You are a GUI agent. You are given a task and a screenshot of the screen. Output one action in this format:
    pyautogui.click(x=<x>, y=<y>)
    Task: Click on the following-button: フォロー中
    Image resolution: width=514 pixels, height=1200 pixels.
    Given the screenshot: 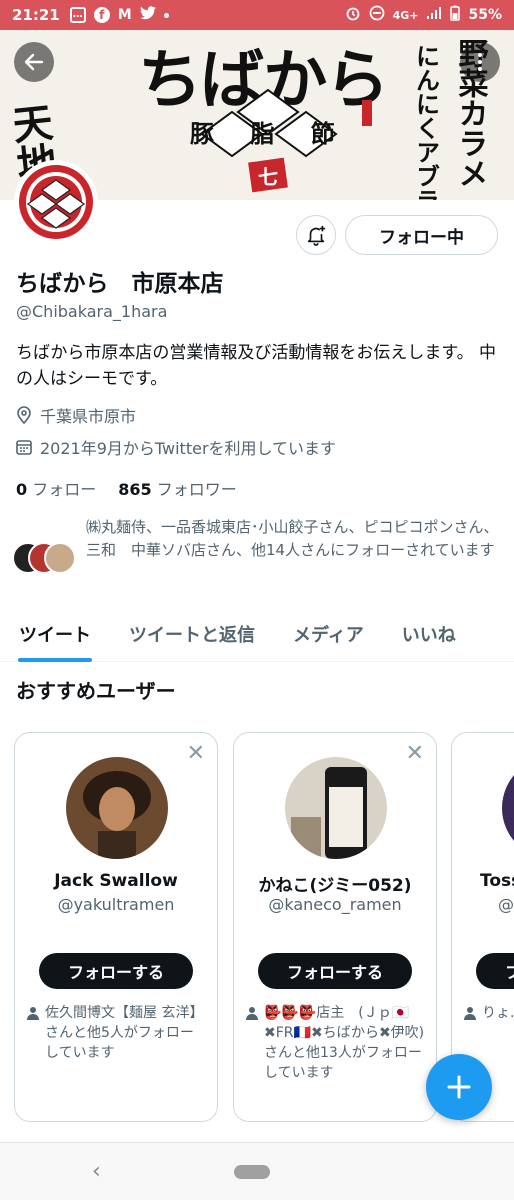 What is the action you would take?
    pyautogui.click(x=421, y=235)
    